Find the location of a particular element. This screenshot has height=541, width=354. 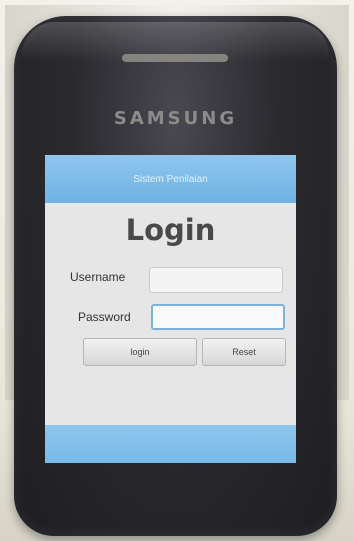

header-title: Sistem Penilaian is located at coordinates (170, 179).